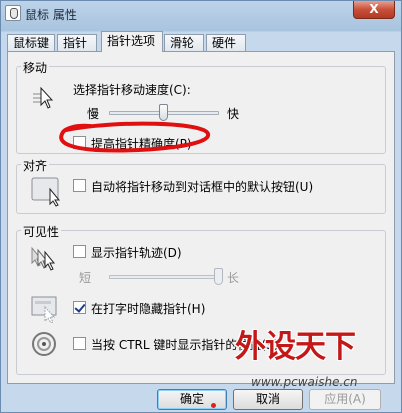 This screenshot has width=402, height=413. What do you see at coordinates (13, 13) in the screenshot?
I see `mouse-icon` at bounding box center [13, 13].